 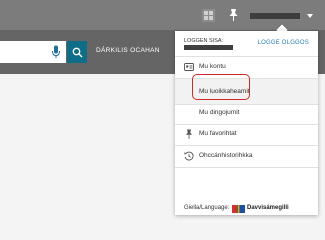 I want to click on chevron-down-icon, so click(x=310, y=16).